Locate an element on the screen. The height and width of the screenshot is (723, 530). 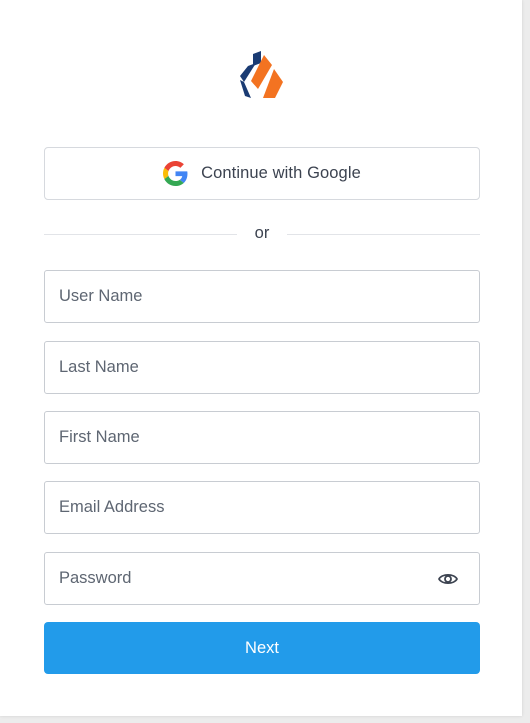
password-field-container is located at coordinates (262, 578).